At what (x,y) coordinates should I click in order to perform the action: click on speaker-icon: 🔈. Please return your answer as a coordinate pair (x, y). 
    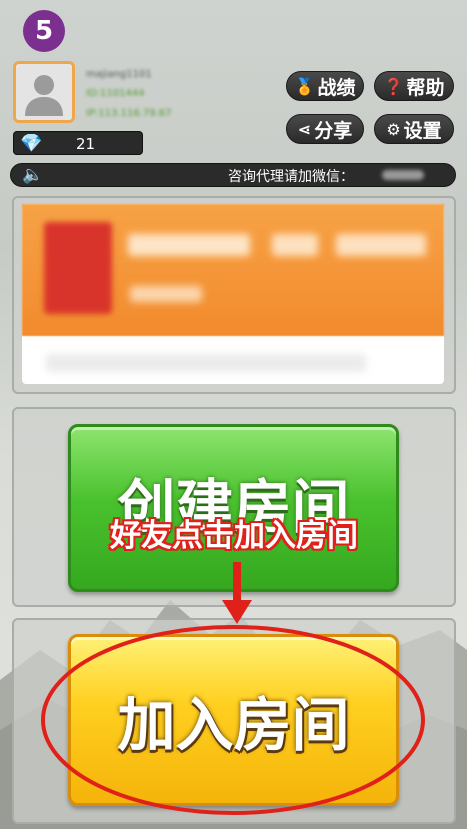
    Looking at the image, I should click on (33, 175).